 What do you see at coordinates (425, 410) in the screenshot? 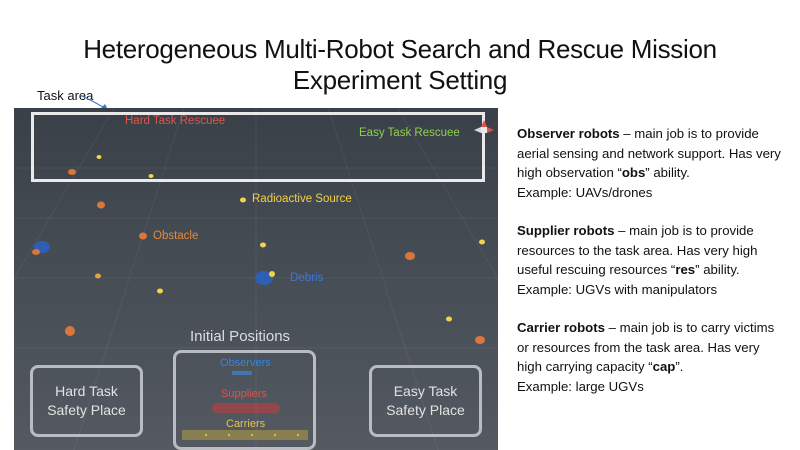
I see `easy-safety-line-2: Safety Place` at bounding box center [425, 410].